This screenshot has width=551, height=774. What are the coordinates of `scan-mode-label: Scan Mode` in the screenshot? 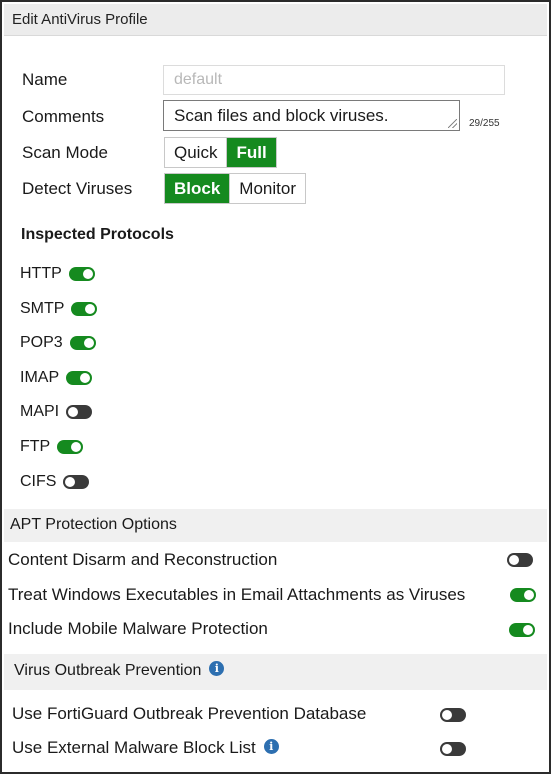 It's located at (65, 152).